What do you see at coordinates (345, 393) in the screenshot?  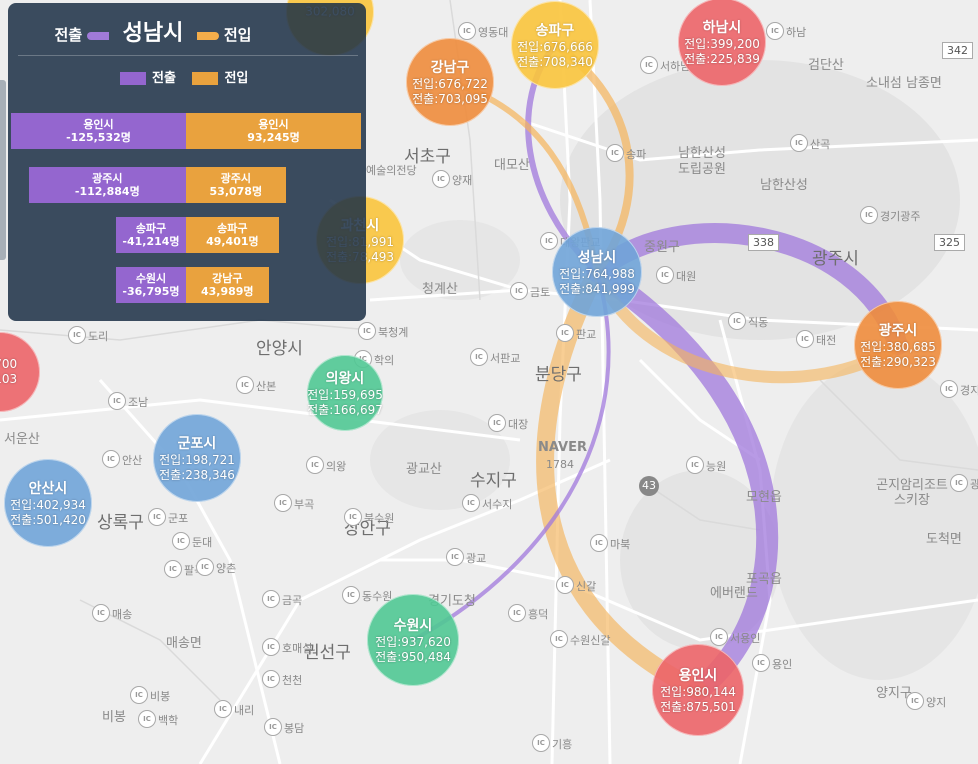 I see `region-bubble: 의왕시 전입:159,695 전출:166,697` at bounding box center [345, 393].